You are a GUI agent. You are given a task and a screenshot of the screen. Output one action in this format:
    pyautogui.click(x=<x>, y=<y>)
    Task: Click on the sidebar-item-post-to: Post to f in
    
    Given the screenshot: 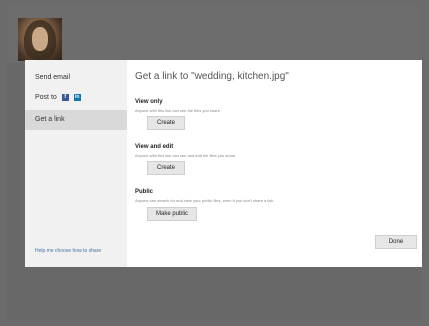 What is the action you would take?
    pyautogui.click(x=76, y=98)
    